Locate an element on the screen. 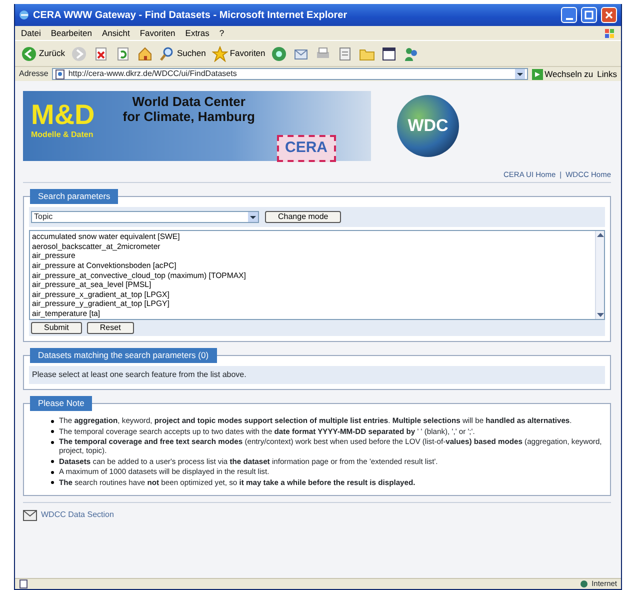  change-mode-button: Change mode is located at coordinates (303, 217).